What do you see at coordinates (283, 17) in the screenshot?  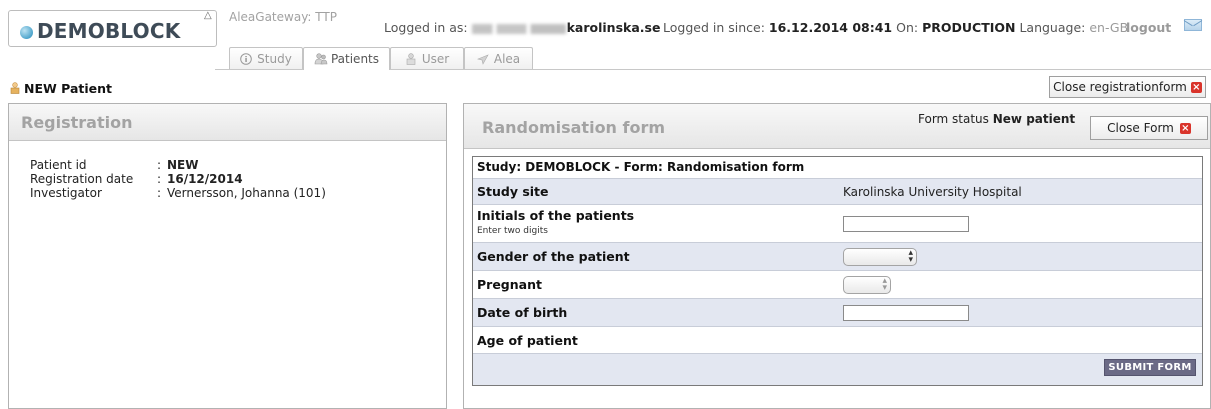 I see `gateway-label: AleaGateway: TTP` at bounding box center [283, 17].